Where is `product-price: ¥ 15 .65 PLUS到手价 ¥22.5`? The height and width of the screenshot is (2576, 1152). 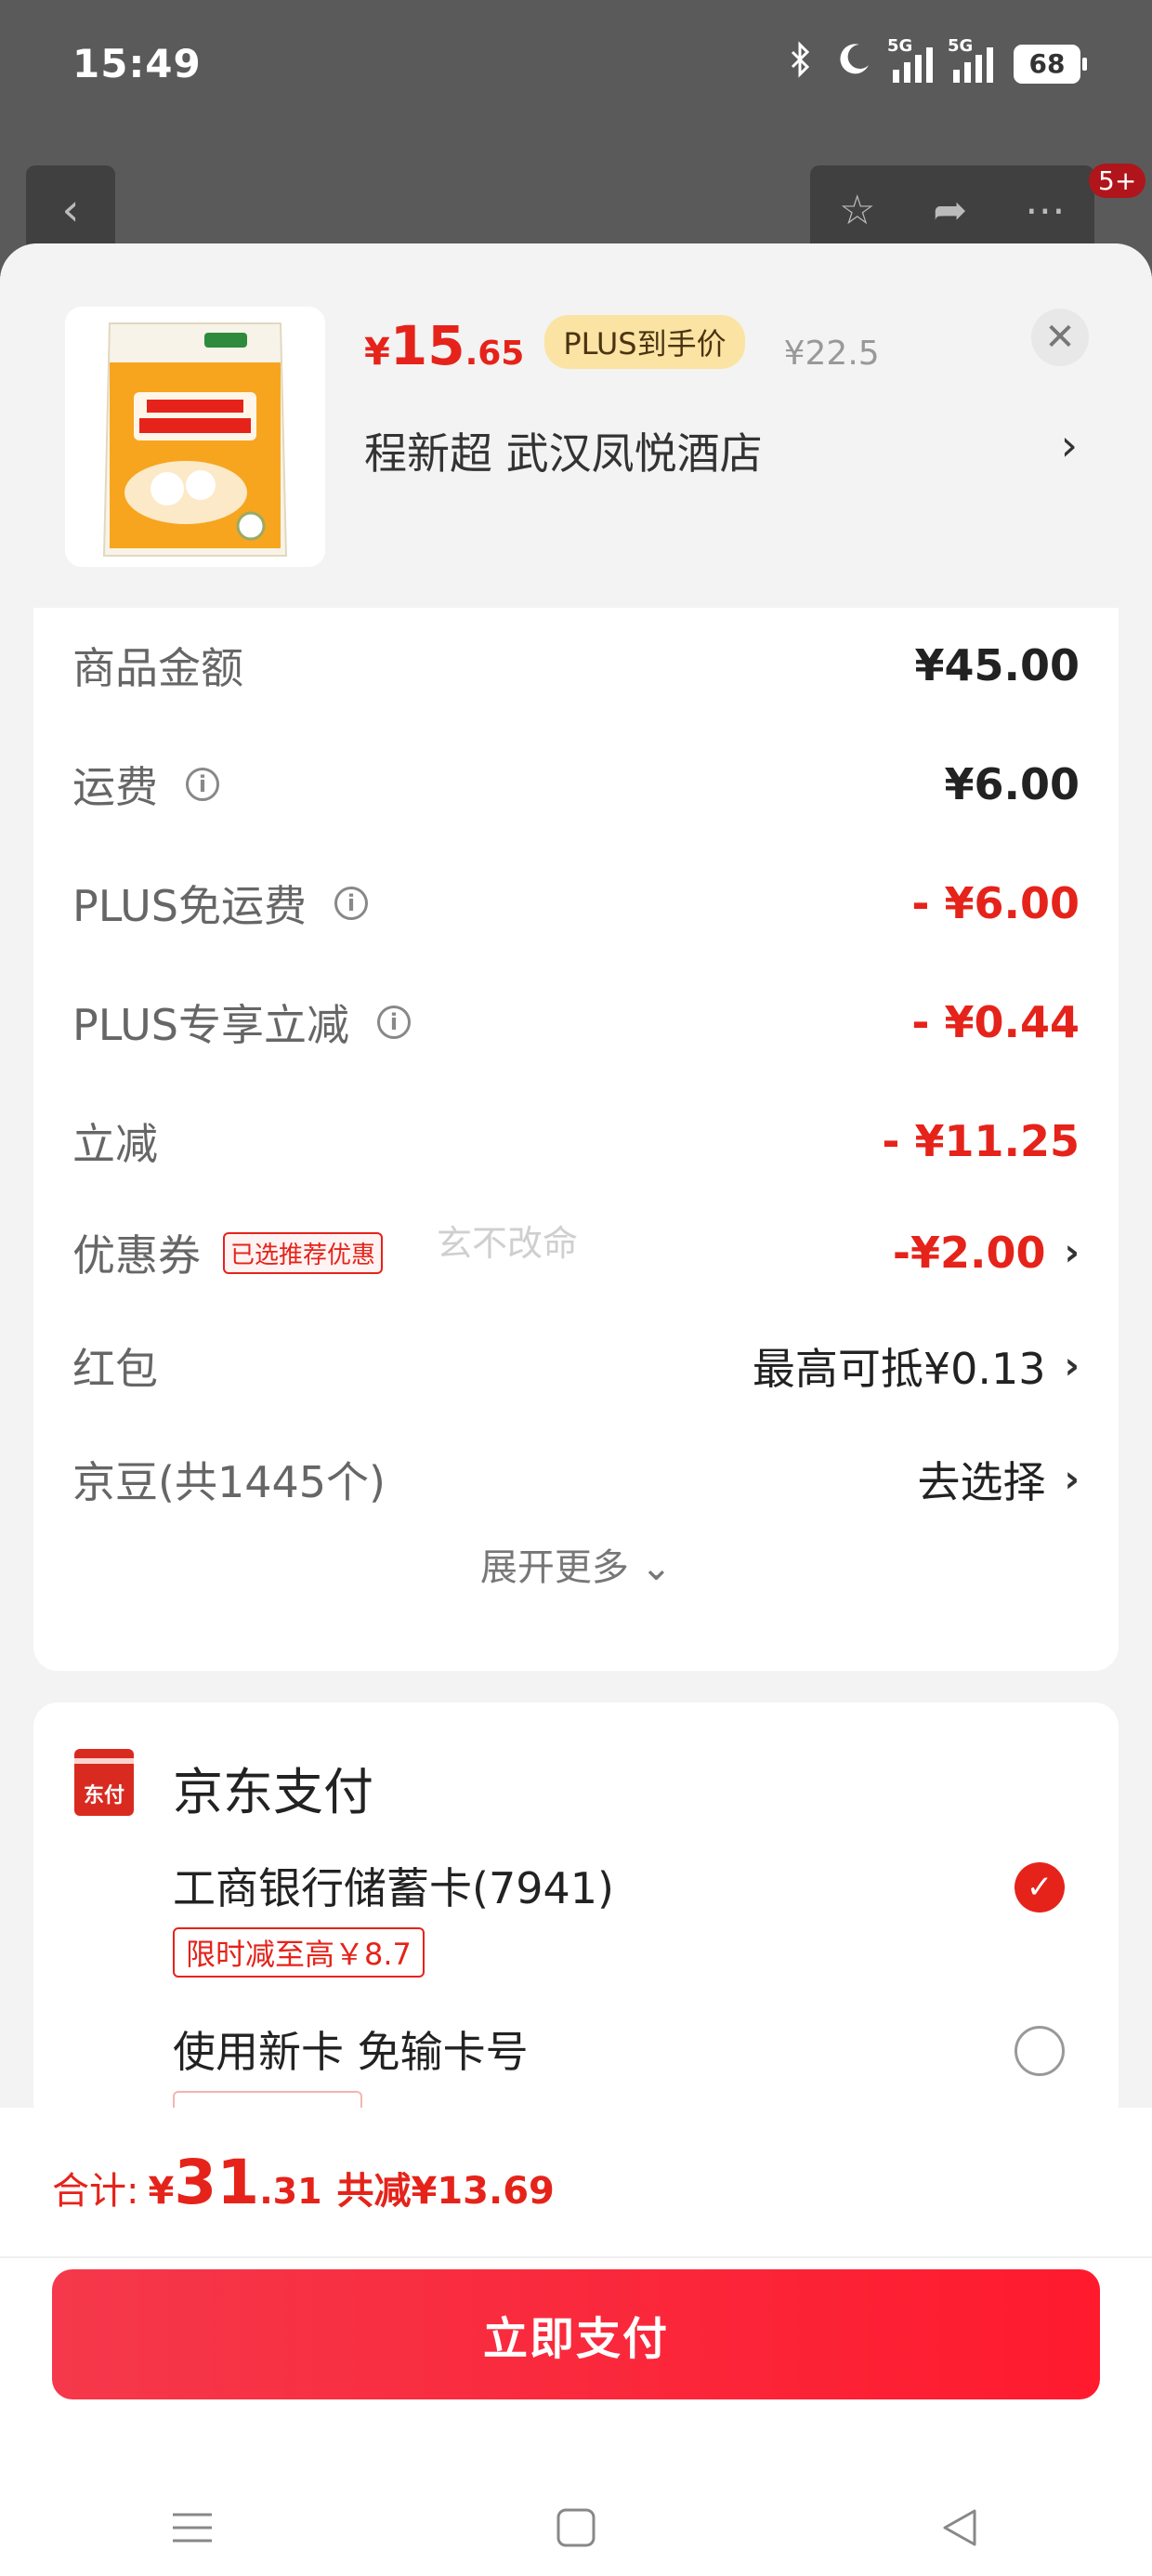
product-price: ¥ 15 .65 PLUS到手价 ¥22.5 is located at coordinates (622, 345).